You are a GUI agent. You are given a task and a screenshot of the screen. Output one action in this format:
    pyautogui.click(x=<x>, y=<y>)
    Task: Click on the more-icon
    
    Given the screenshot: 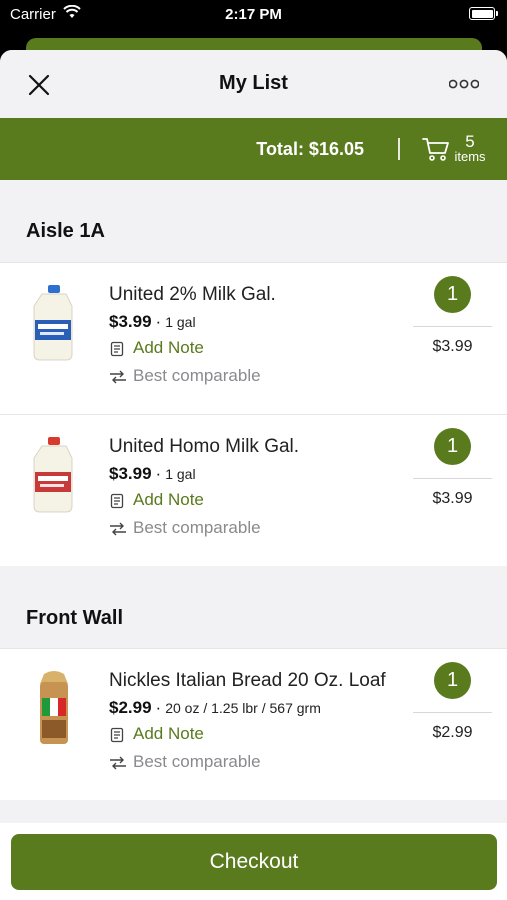 What is the action you would take?
    pyautogui.click(x=464, y=84)
    